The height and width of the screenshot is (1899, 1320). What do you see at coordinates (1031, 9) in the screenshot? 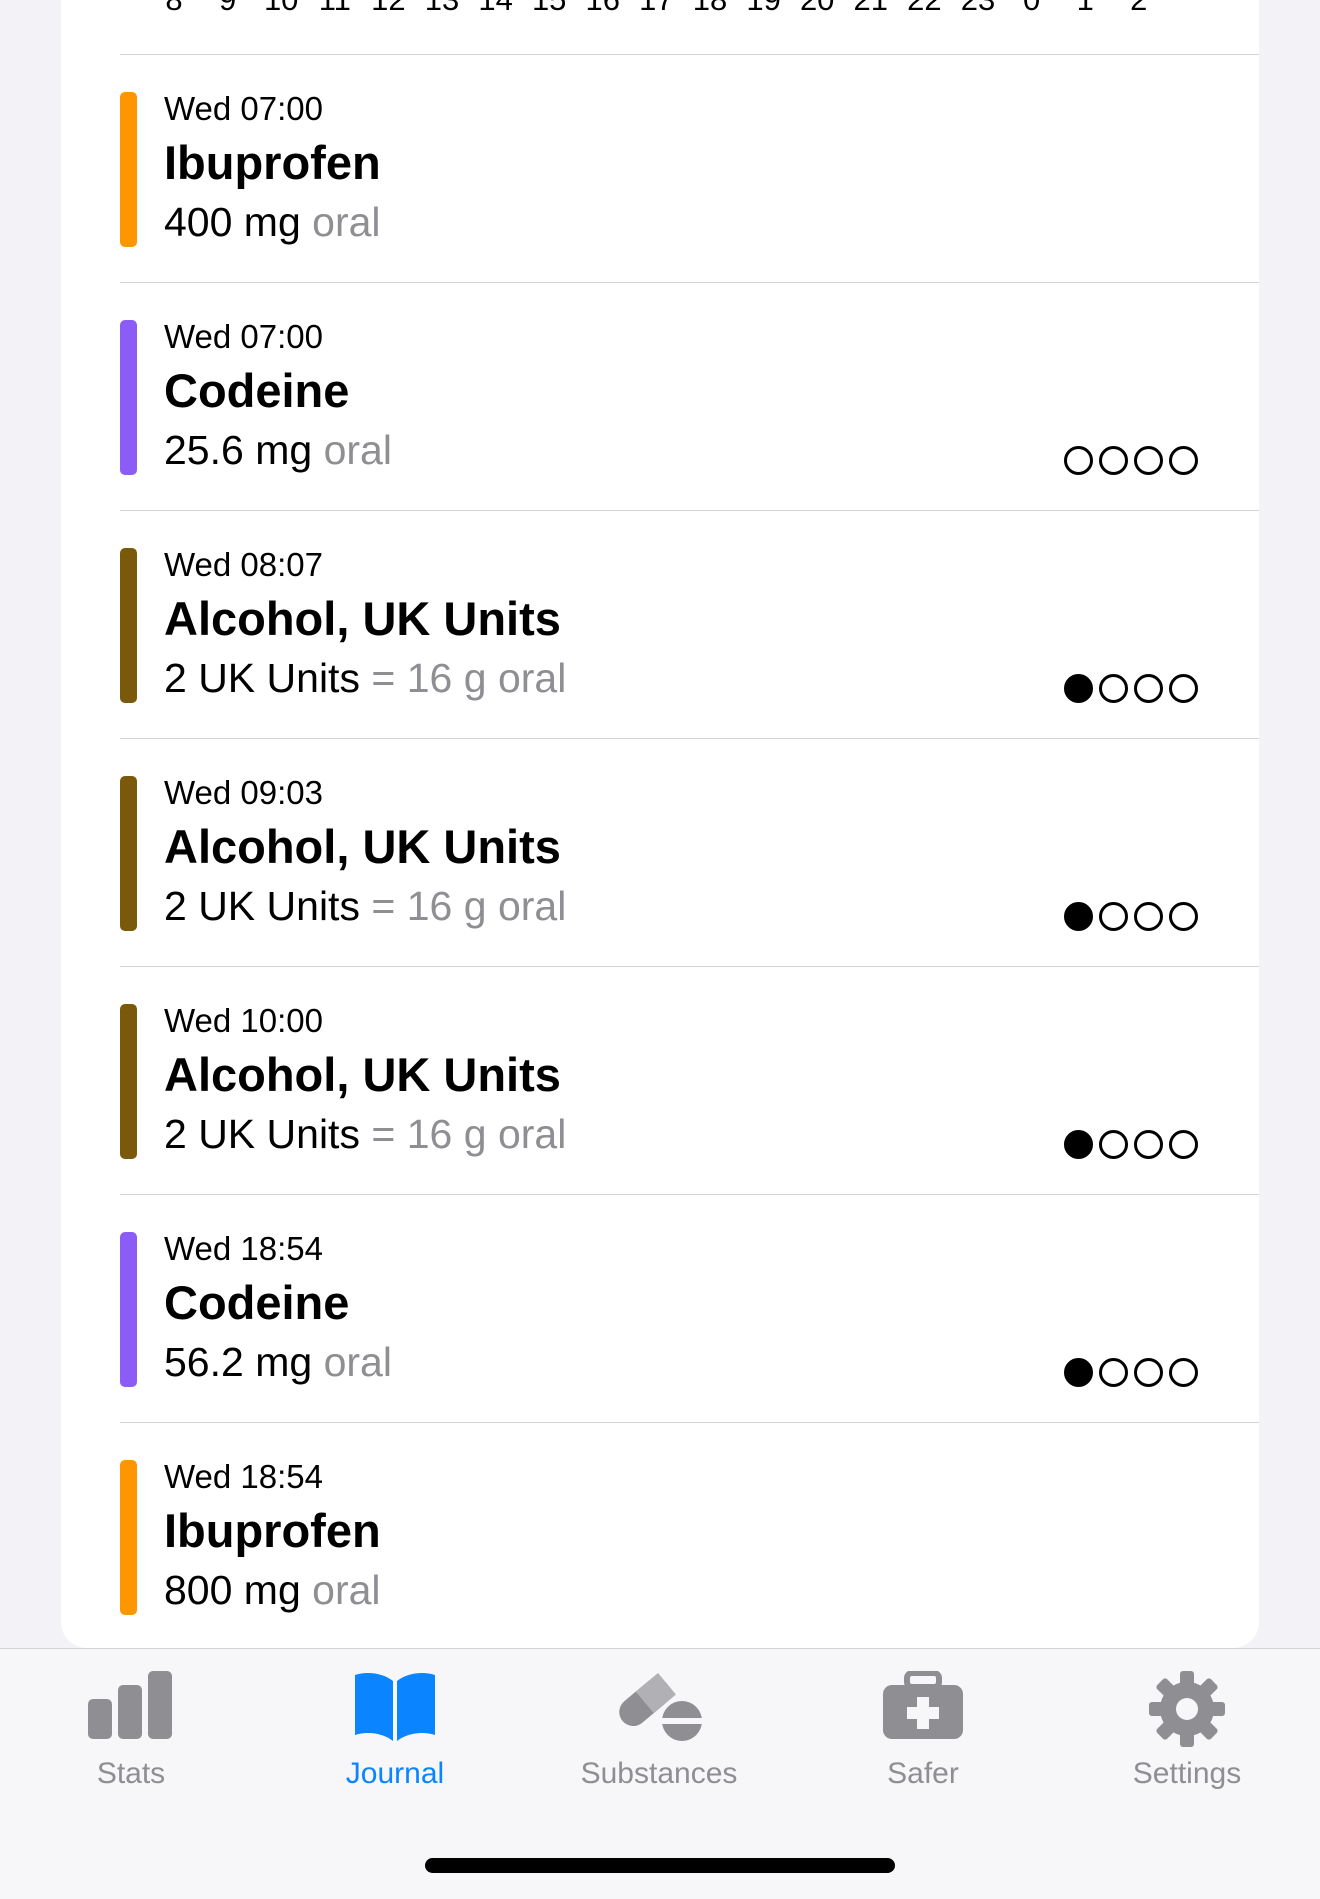
I see `axis-hour-label: 0` at bounding box center [1031, 9].